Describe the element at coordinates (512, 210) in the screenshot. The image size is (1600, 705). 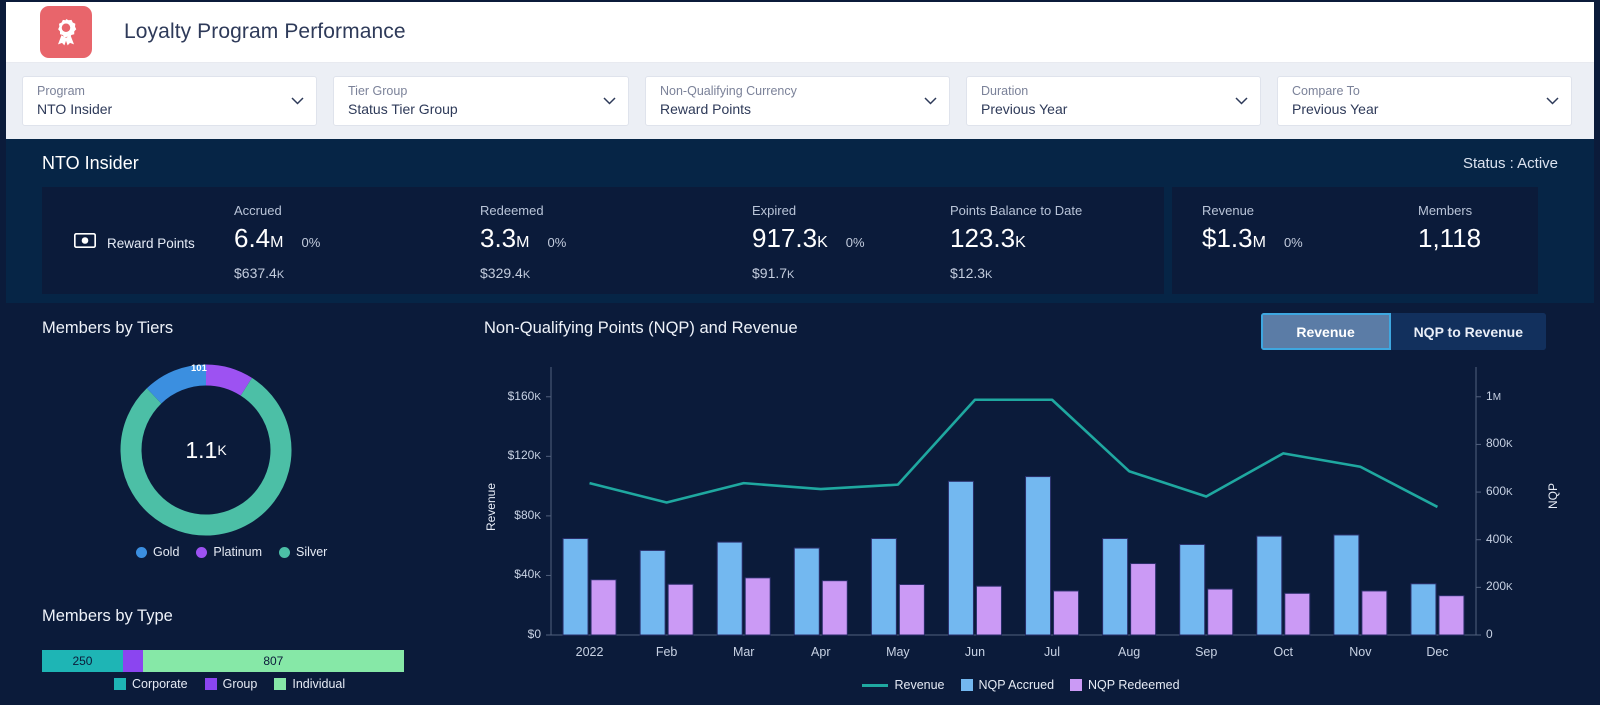
I see `kpi-redeemed-label: Redeemed` at that location.